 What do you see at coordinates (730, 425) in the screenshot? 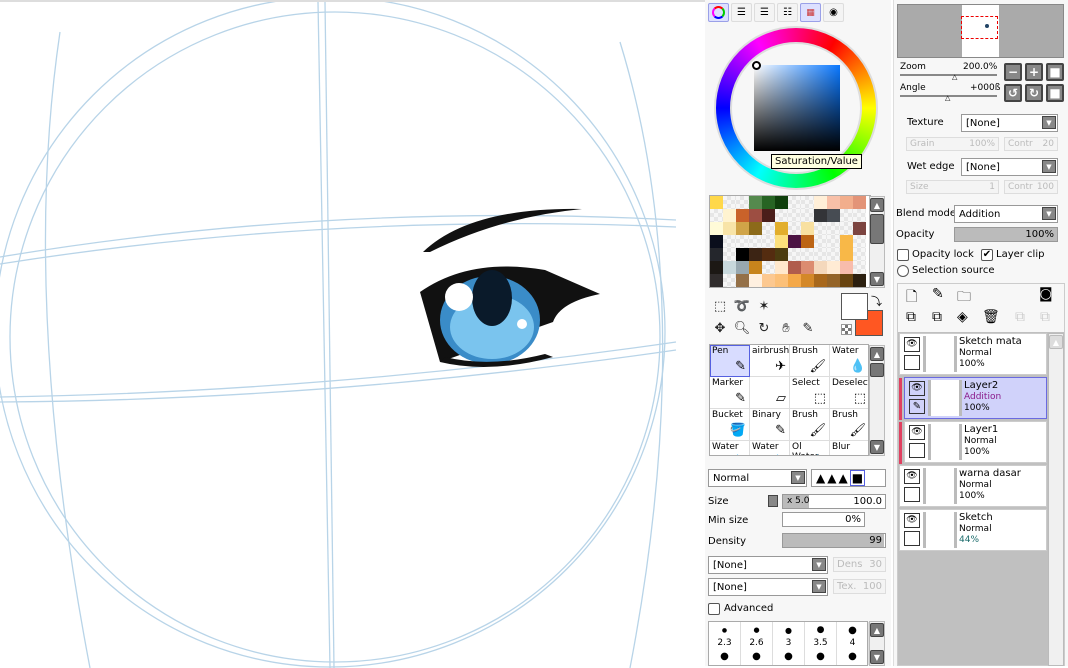
I see `tool-bucket: Bucket 🪣` at bounding box center [730, 425].